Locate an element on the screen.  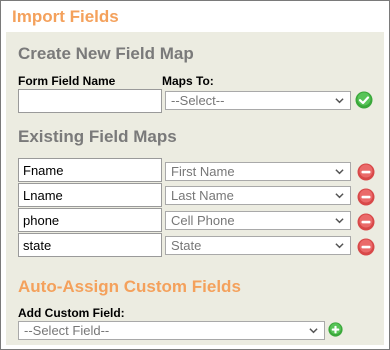
add-field-map-button is located at coordinates (364, 100).